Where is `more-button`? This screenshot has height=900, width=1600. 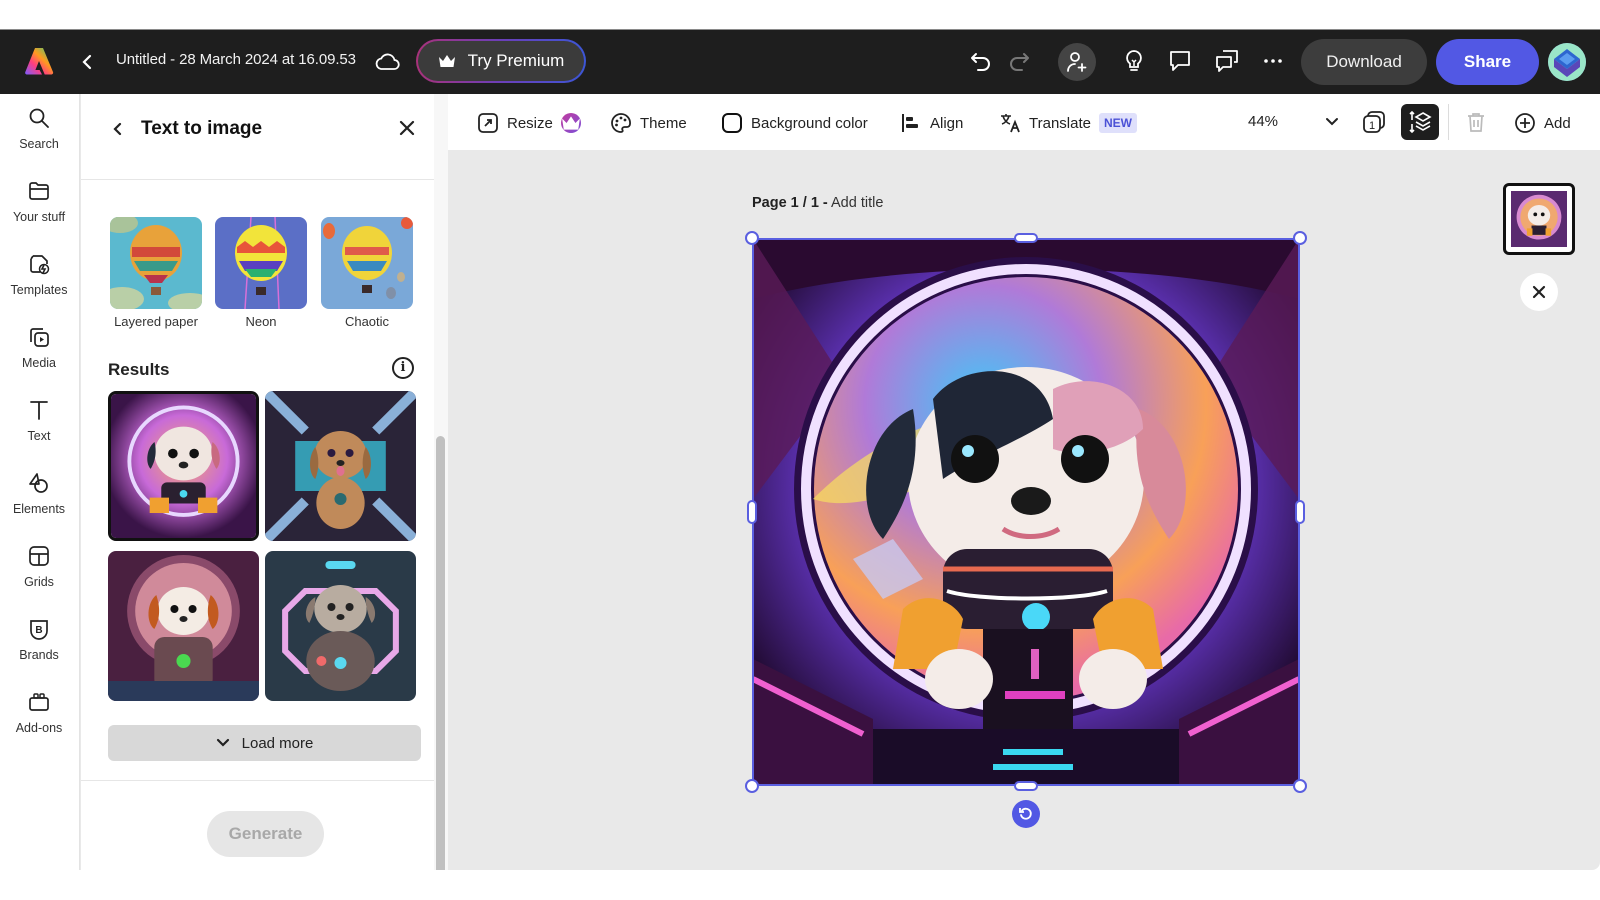 more-button is located at coordinates (1273, 61).